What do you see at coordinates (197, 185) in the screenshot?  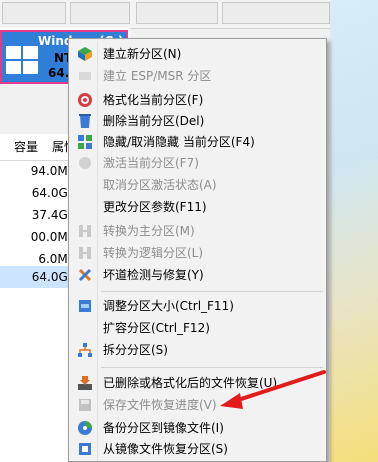 I see `menu-item-deactivate-partition: 取消分区激活状态(A)` at bounding box center [197, 185].